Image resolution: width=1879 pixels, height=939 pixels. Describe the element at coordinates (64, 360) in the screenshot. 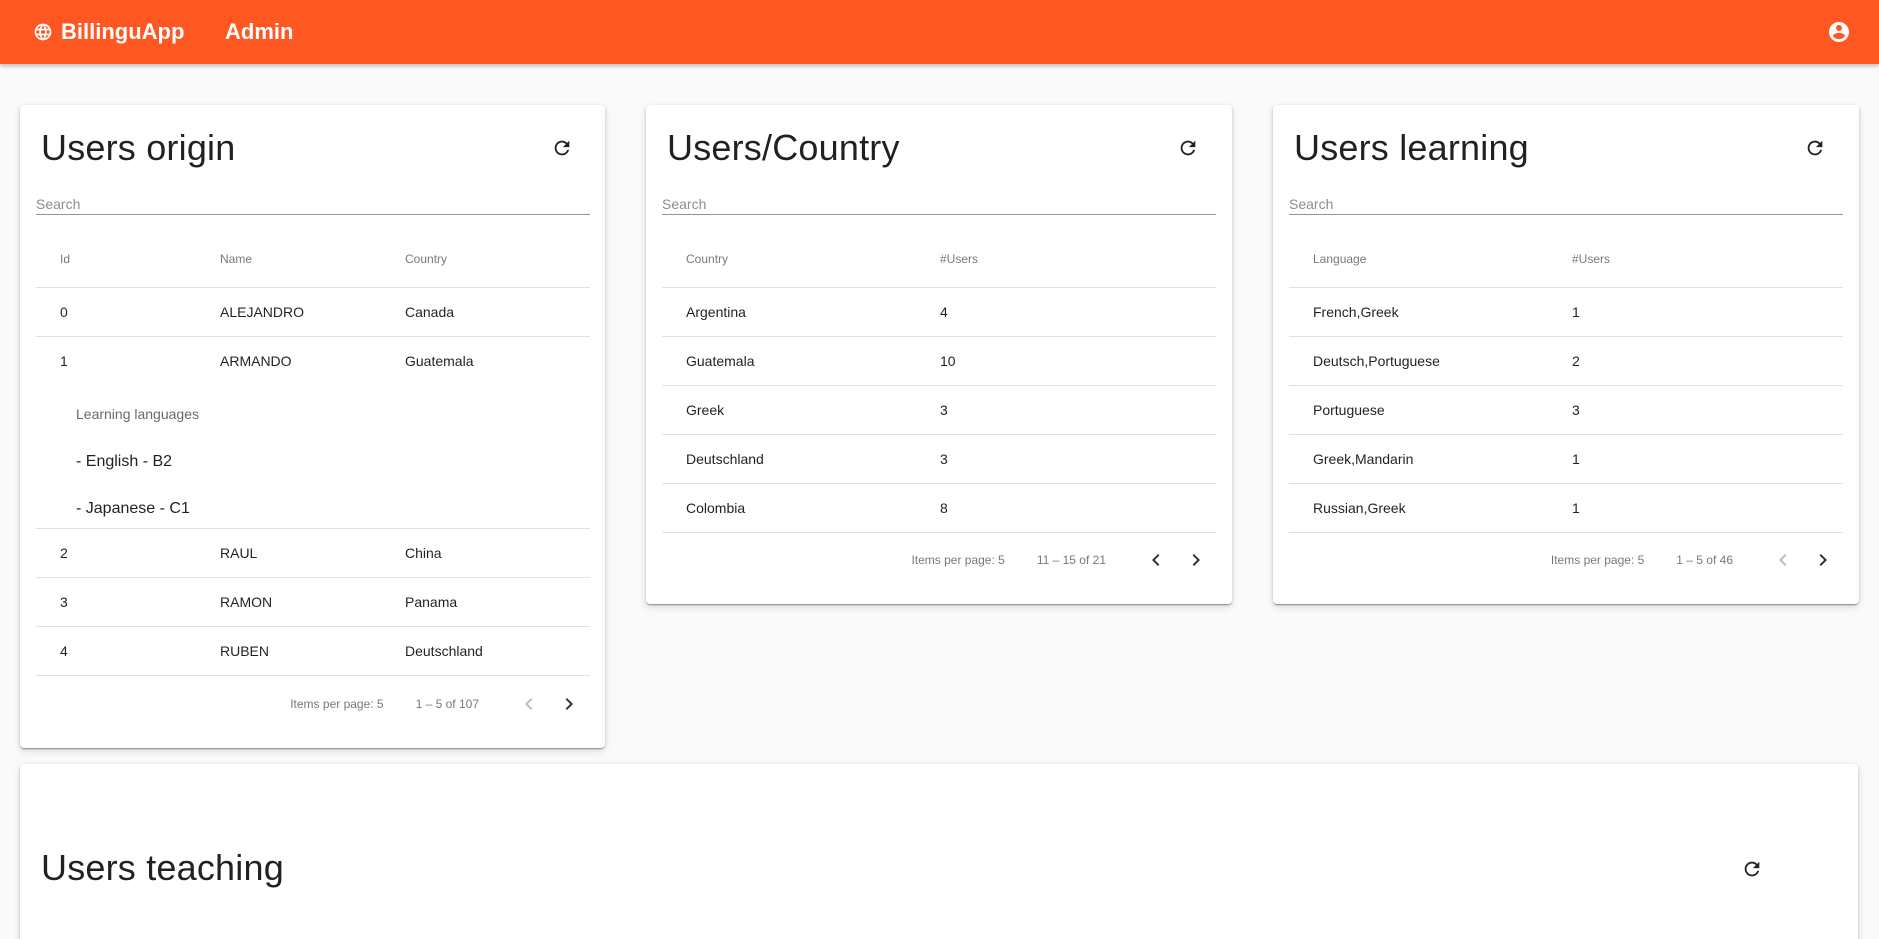

I see `cell-id: 1` at that location.